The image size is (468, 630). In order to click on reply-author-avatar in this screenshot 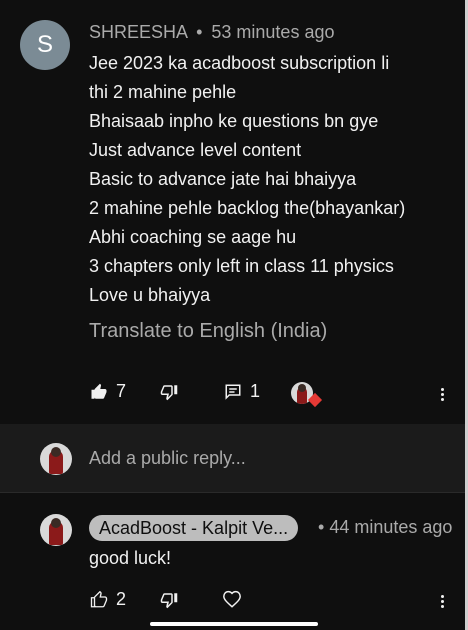, I will do `click(56, 530)`.